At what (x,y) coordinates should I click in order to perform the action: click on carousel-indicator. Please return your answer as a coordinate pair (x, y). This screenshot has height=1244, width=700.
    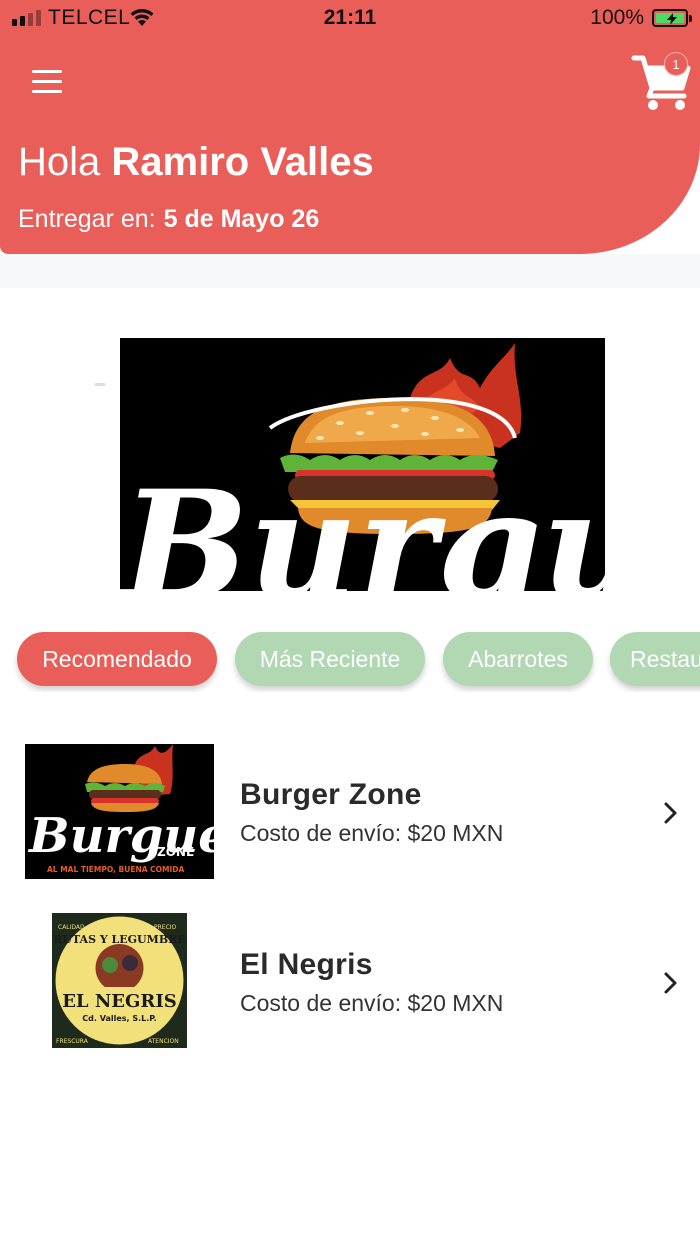
    Looking at the image, I should click on (100, 384).